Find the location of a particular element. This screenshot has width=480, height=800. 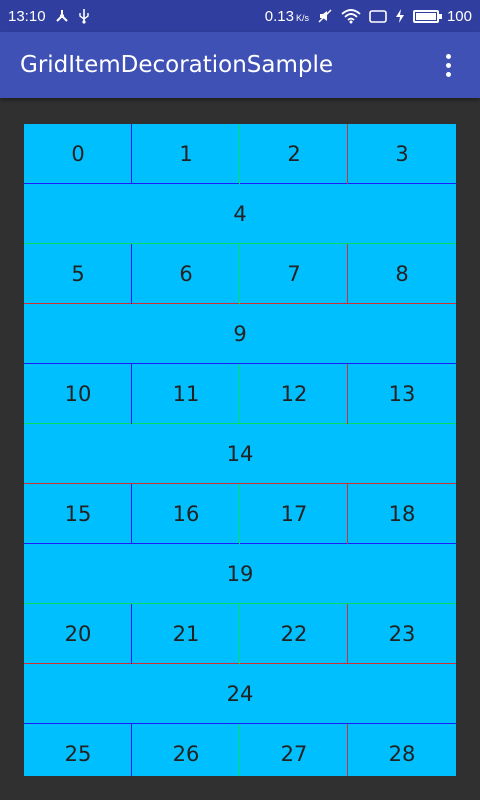

grid-row: 9 is located at coordinates (240, 334).